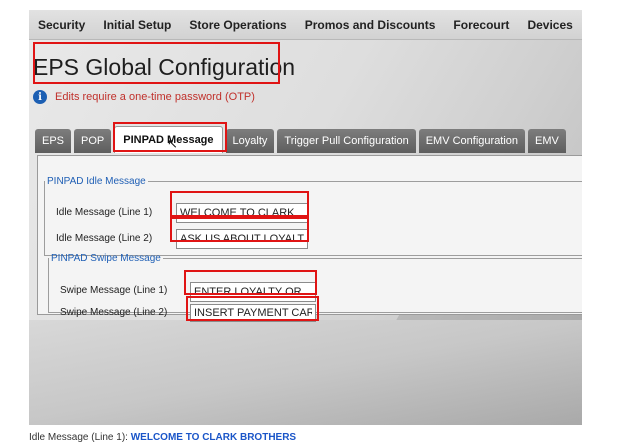  What do you see at coordinates (547, 141) in the screenshot?
I see `tab-emv: EMV` at bounding box center [547, 141].